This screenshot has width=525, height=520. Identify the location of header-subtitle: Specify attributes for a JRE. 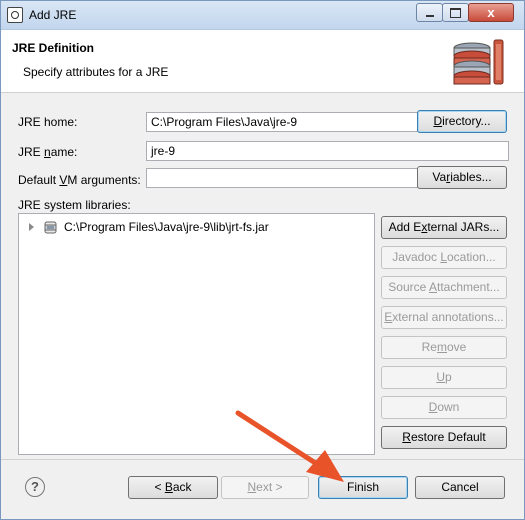
(96, 72).